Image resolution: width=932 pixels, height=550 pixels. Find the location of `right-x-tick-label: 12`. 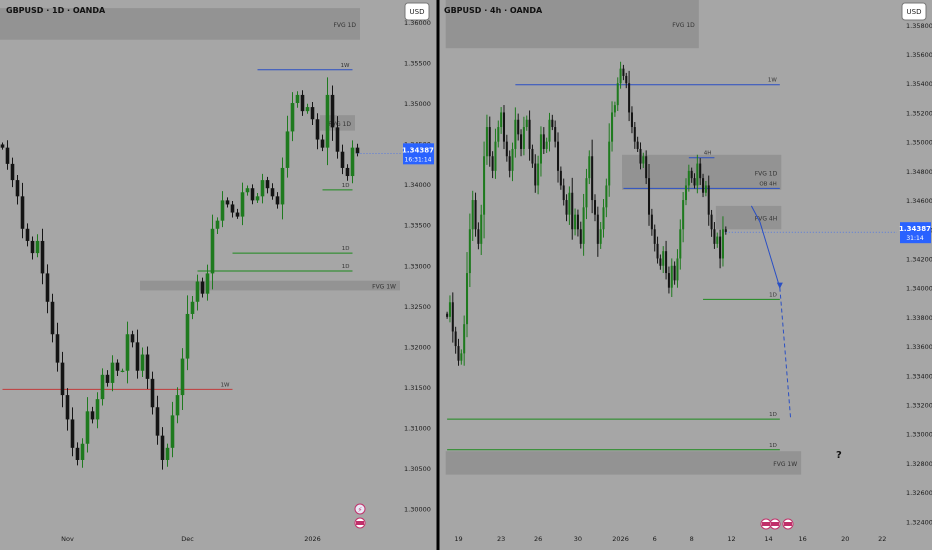

right-x-tick-label: 12 is located at coordinates (731, 539).